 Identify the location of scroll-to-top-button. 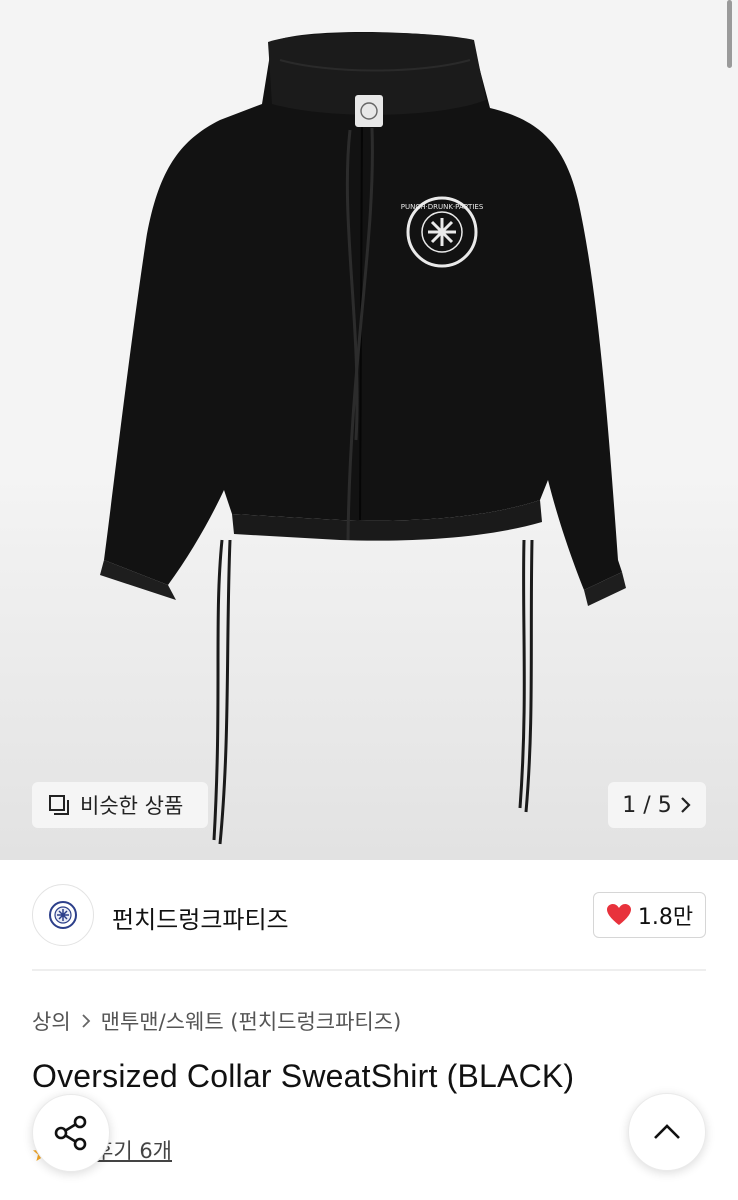
(667, 1132).